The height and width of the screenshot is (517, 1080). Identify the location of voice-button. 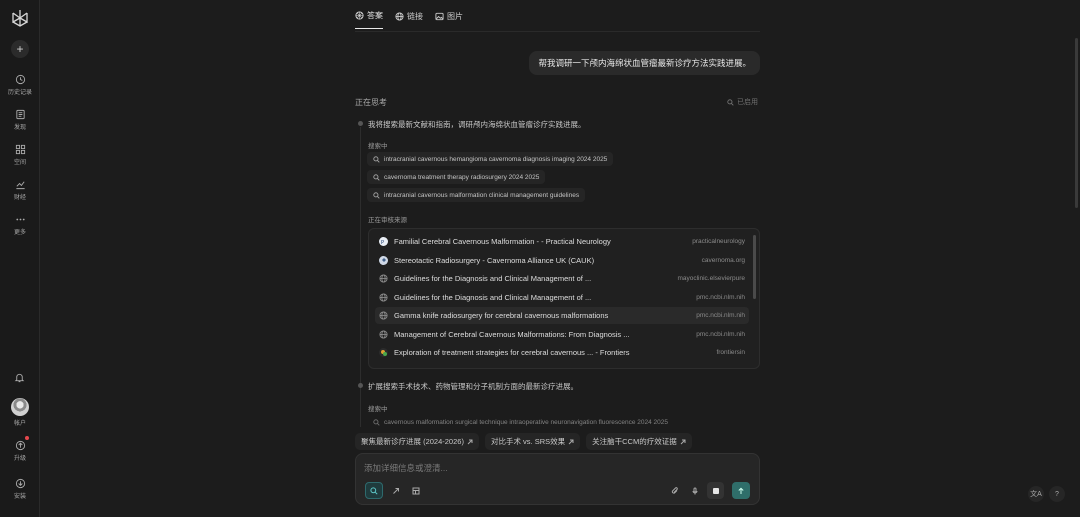
(695, 490).